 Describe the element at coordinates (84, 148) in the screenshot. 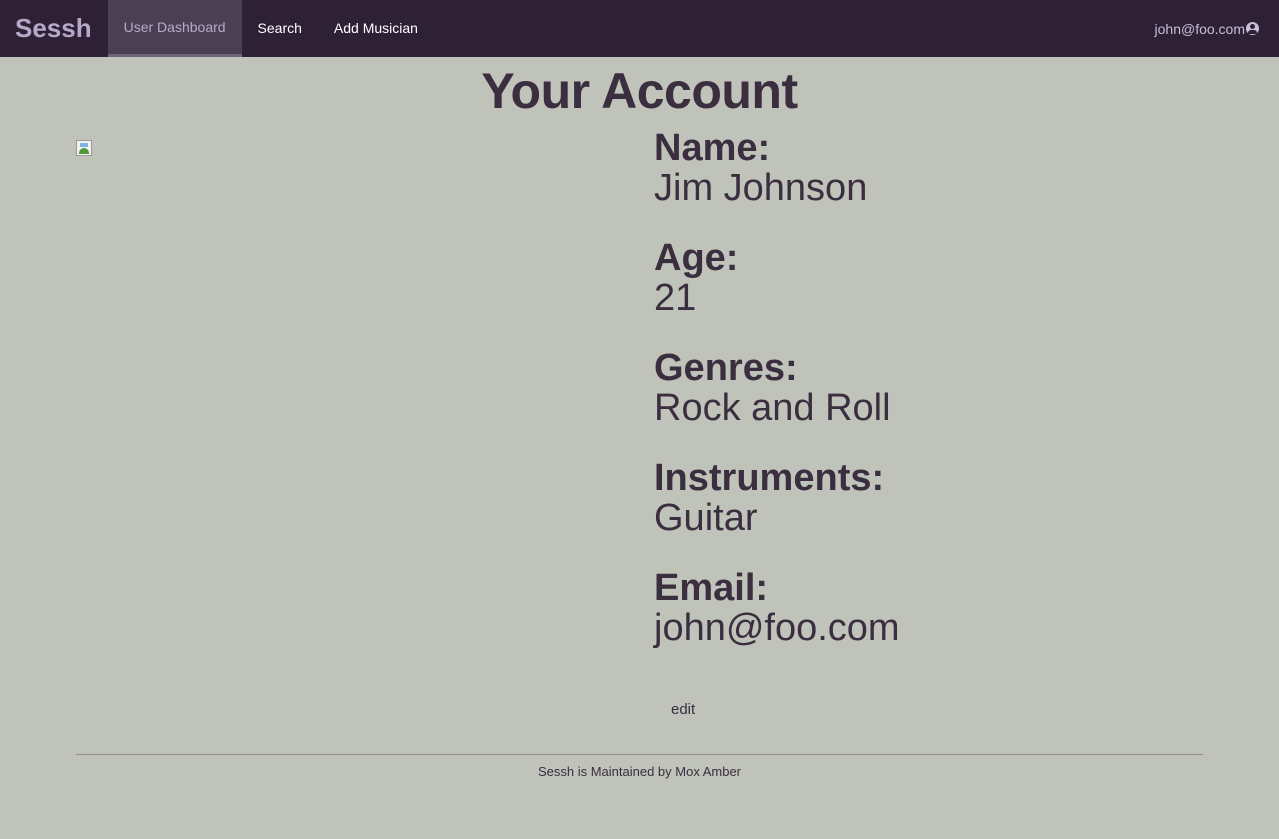

I see `profile-image-broken-icon` at that location.